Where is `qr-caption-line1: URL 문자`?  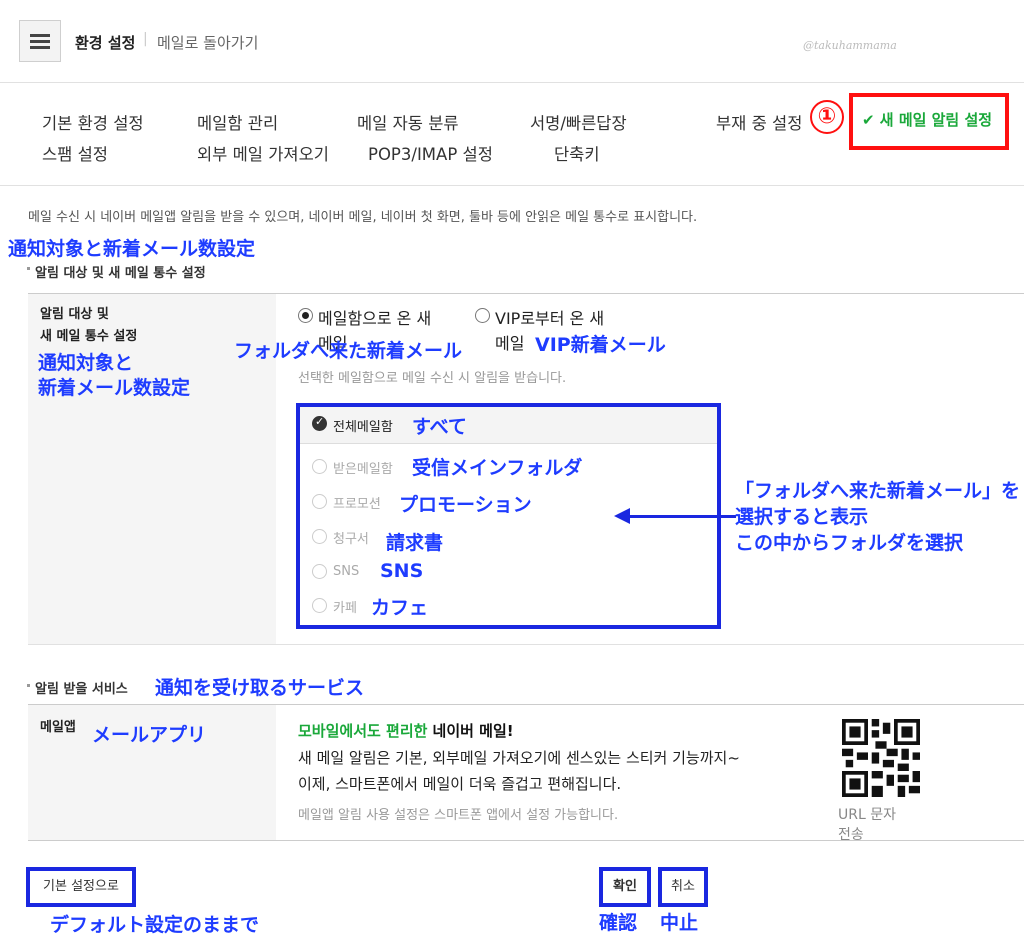 qr-caption-line1: URL 문자 is located at coordinates (867, 815).